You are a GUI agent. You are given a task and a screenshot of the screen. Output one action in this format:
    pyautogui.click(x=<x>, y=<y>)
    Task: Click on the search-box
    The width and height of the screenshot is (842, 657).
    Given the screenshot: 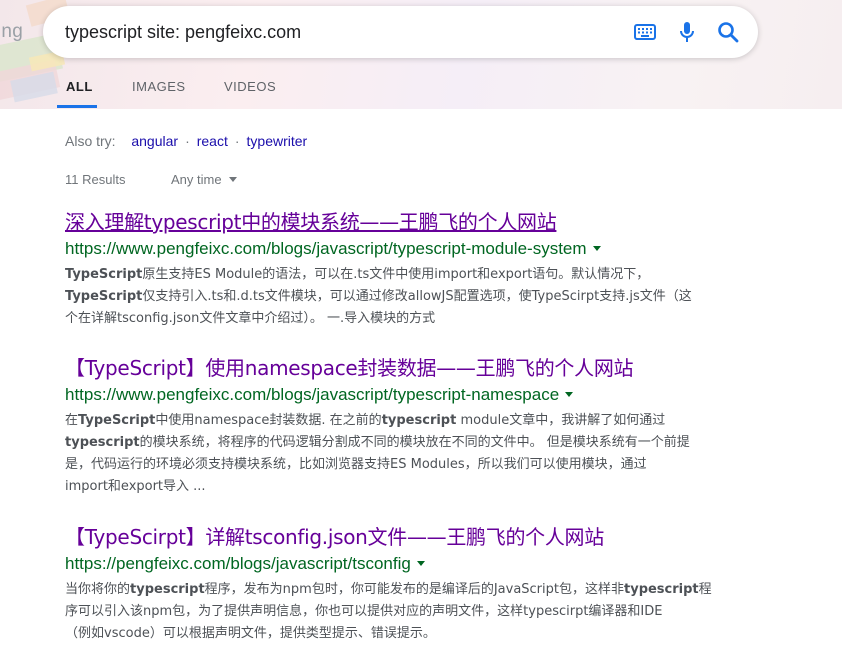 What is the action you would take?
    pyautogui.click(x=400, y=32)
    